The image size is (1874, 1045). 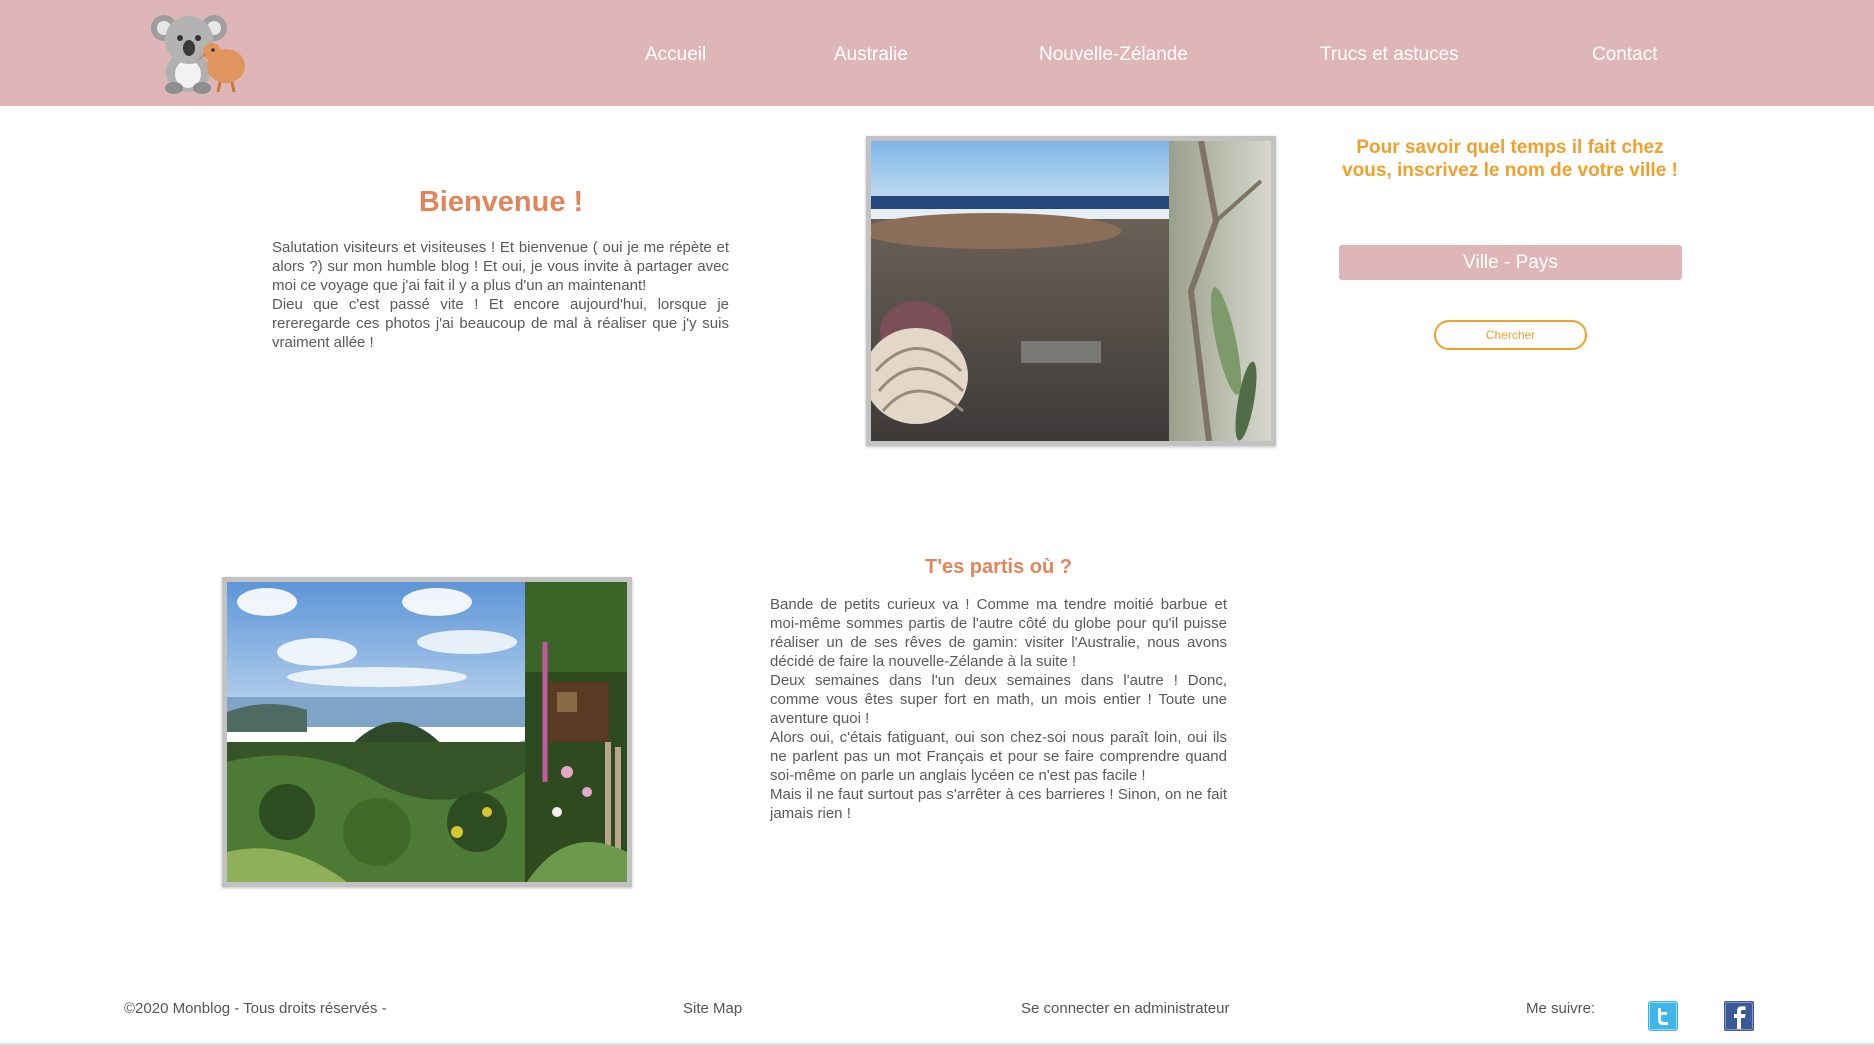 What do you see at coordinates (501, 202) in the screenshot?
I see `welcome-title: Bienvenue !` at bounding box center [501, 202].